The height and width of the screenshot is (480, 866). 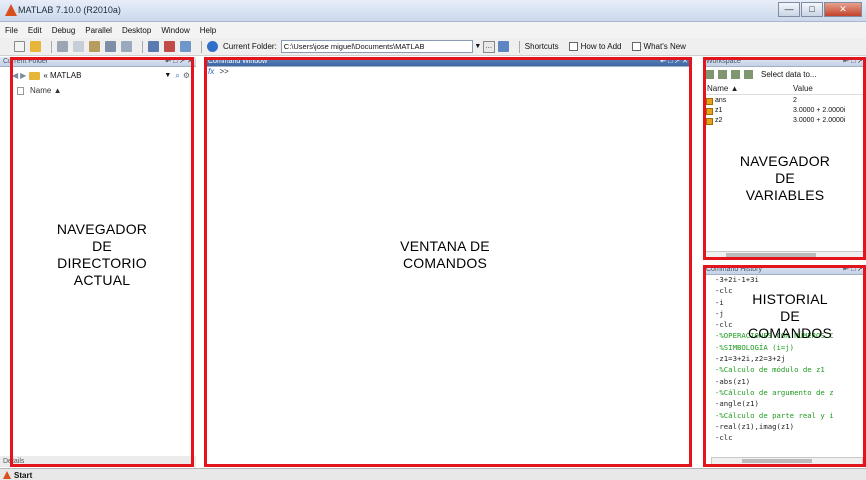 I want to click on close-button: ✕, so click(x=843, y=9).